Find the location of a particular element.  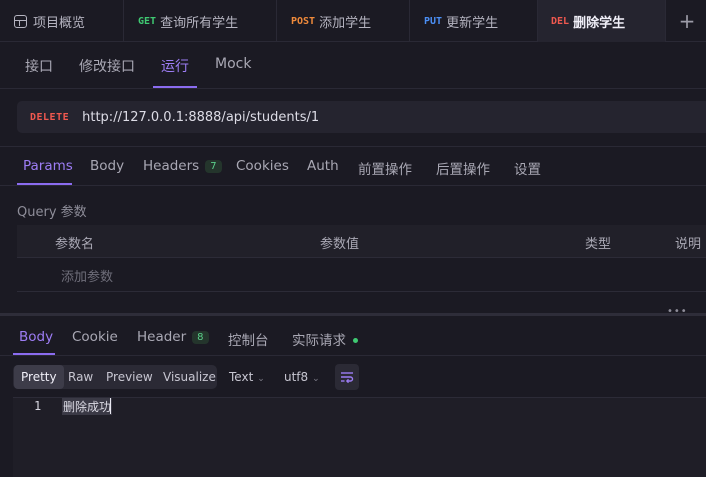

tab-project-overview: 项目概览 is located at coordinates (62, 21).